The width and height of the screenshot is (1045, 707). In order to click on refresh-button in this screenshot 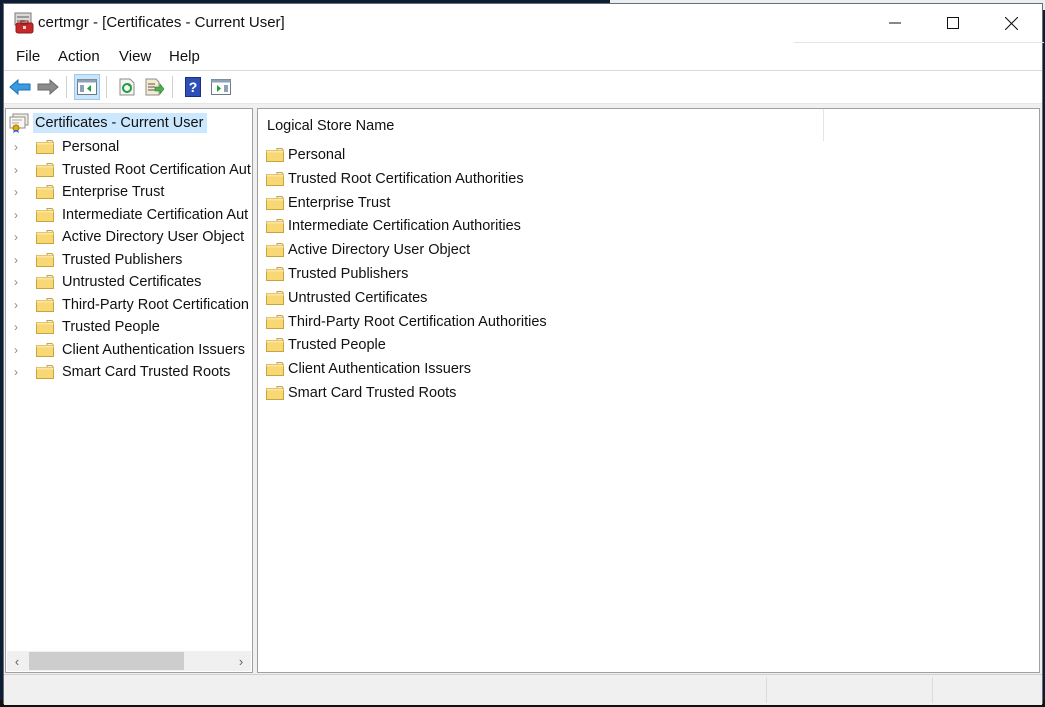, I will do `click(127, 87)`.